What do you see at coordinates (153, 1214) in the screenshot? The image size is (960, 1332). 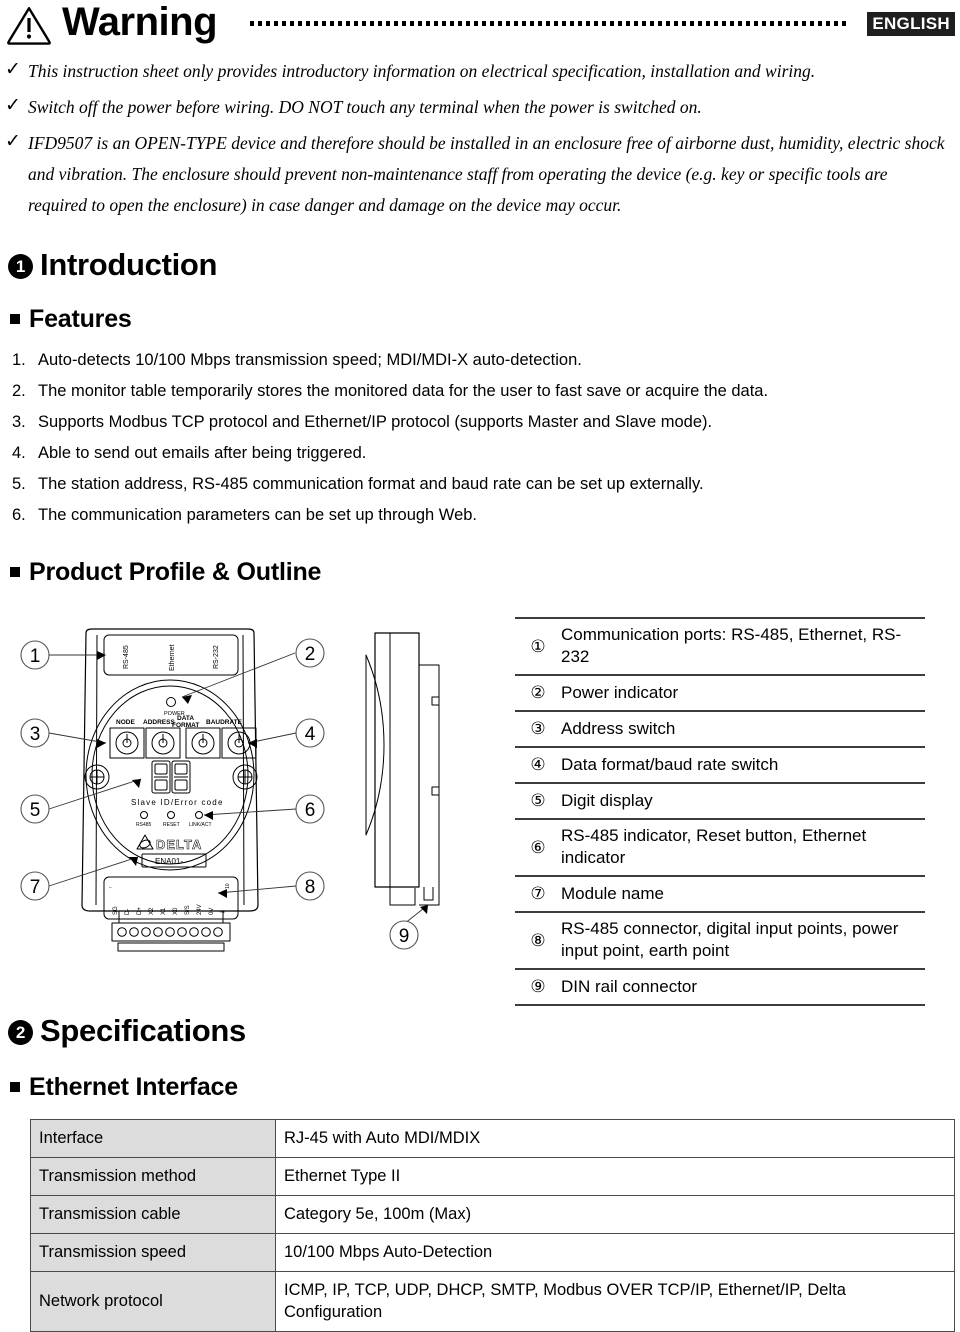 I see `table-cell-key: Transmission cable` at bounding box center [153, 1214].